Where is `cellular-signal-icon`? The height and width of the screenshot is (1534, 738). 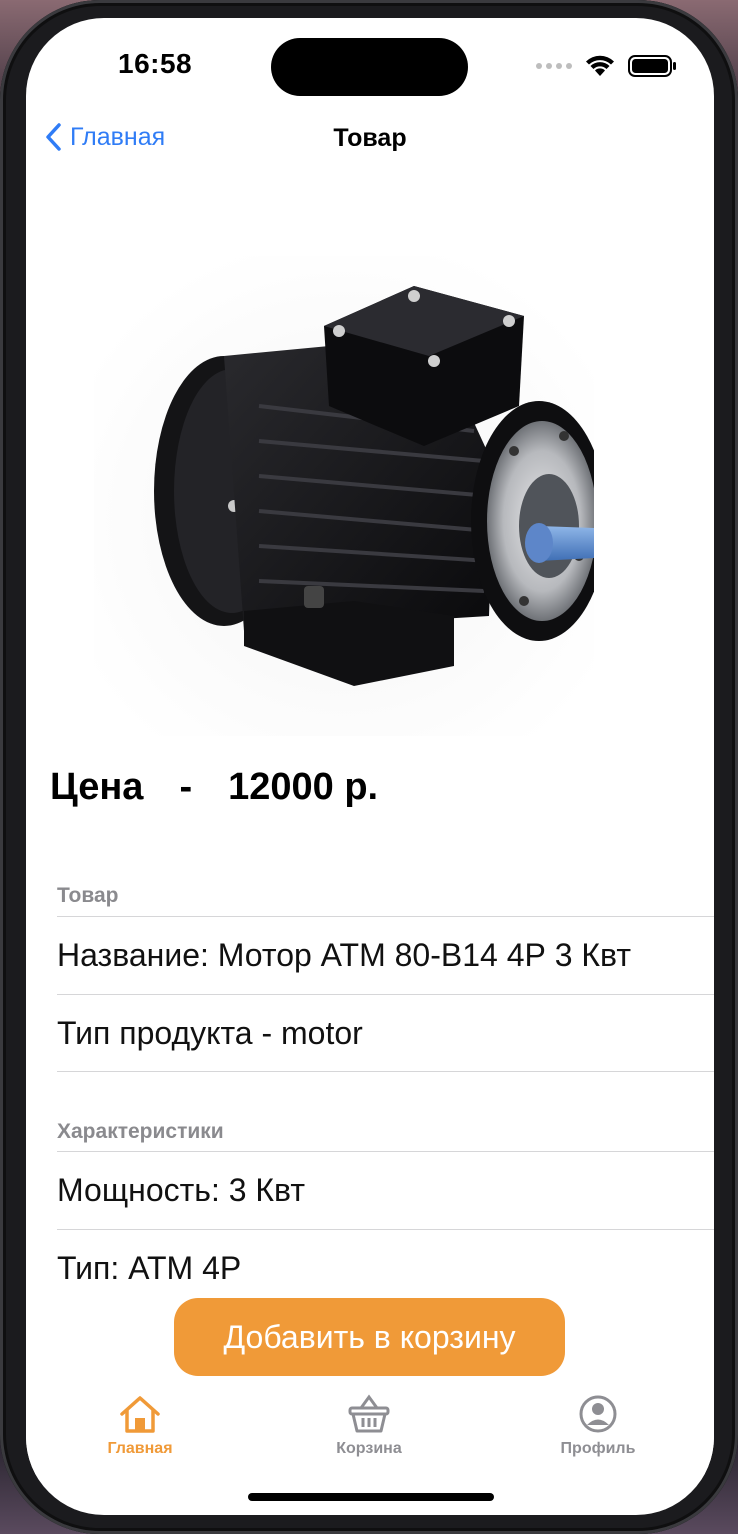 cellular-signal-icon is located at coordinates (554, 66).